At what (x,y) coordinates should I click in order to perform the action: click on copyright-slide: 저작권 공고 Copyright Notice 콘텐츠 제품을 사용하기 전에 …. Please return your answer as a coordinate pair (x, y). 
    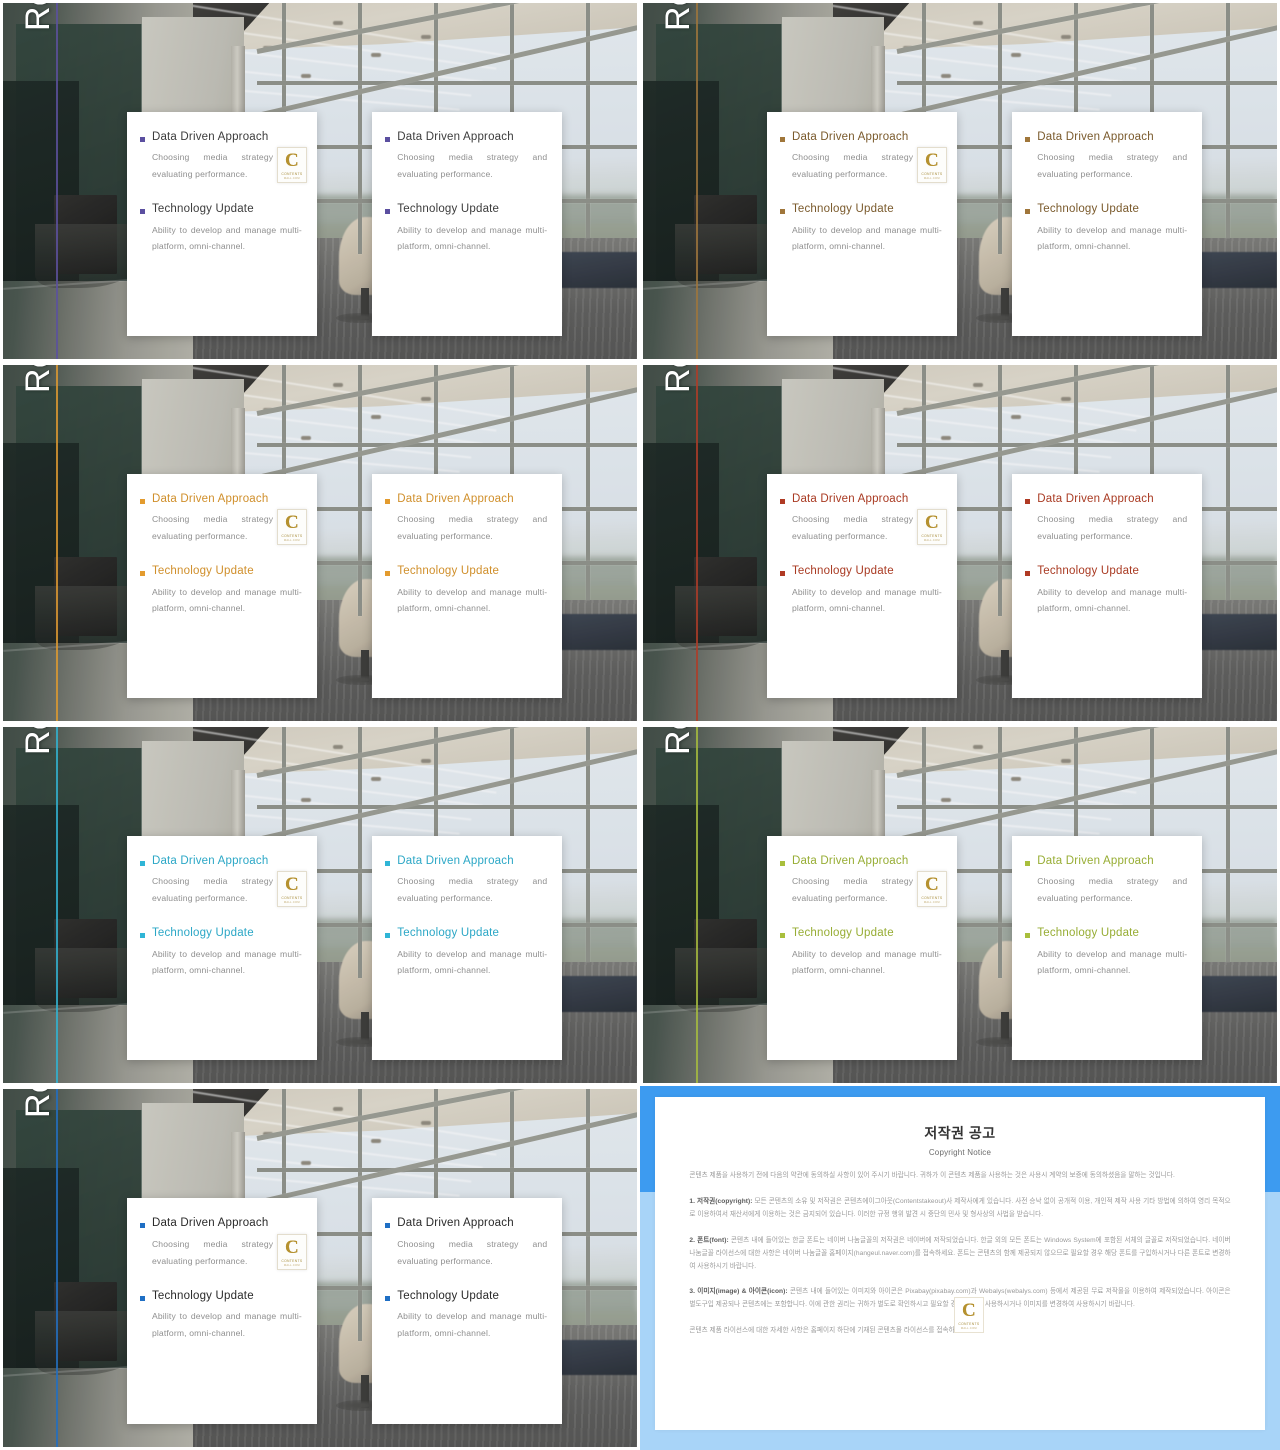
    Looking at the image, I should click on (960, 1268).